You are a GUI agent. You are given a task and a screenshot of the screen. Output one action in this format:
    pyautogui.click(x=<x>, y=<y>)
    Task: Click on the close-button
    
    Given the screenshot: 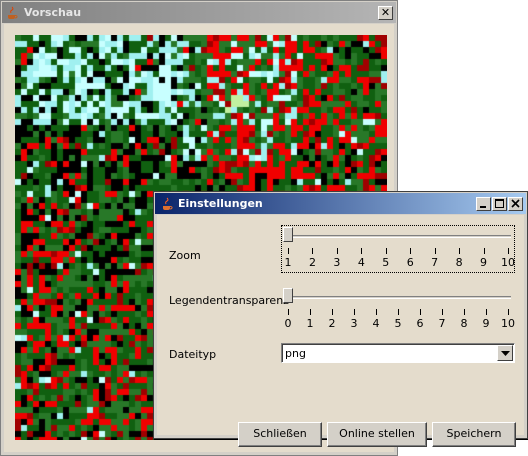 What is the action you would take?
    pyautogui.click(x=515, y=204)
    